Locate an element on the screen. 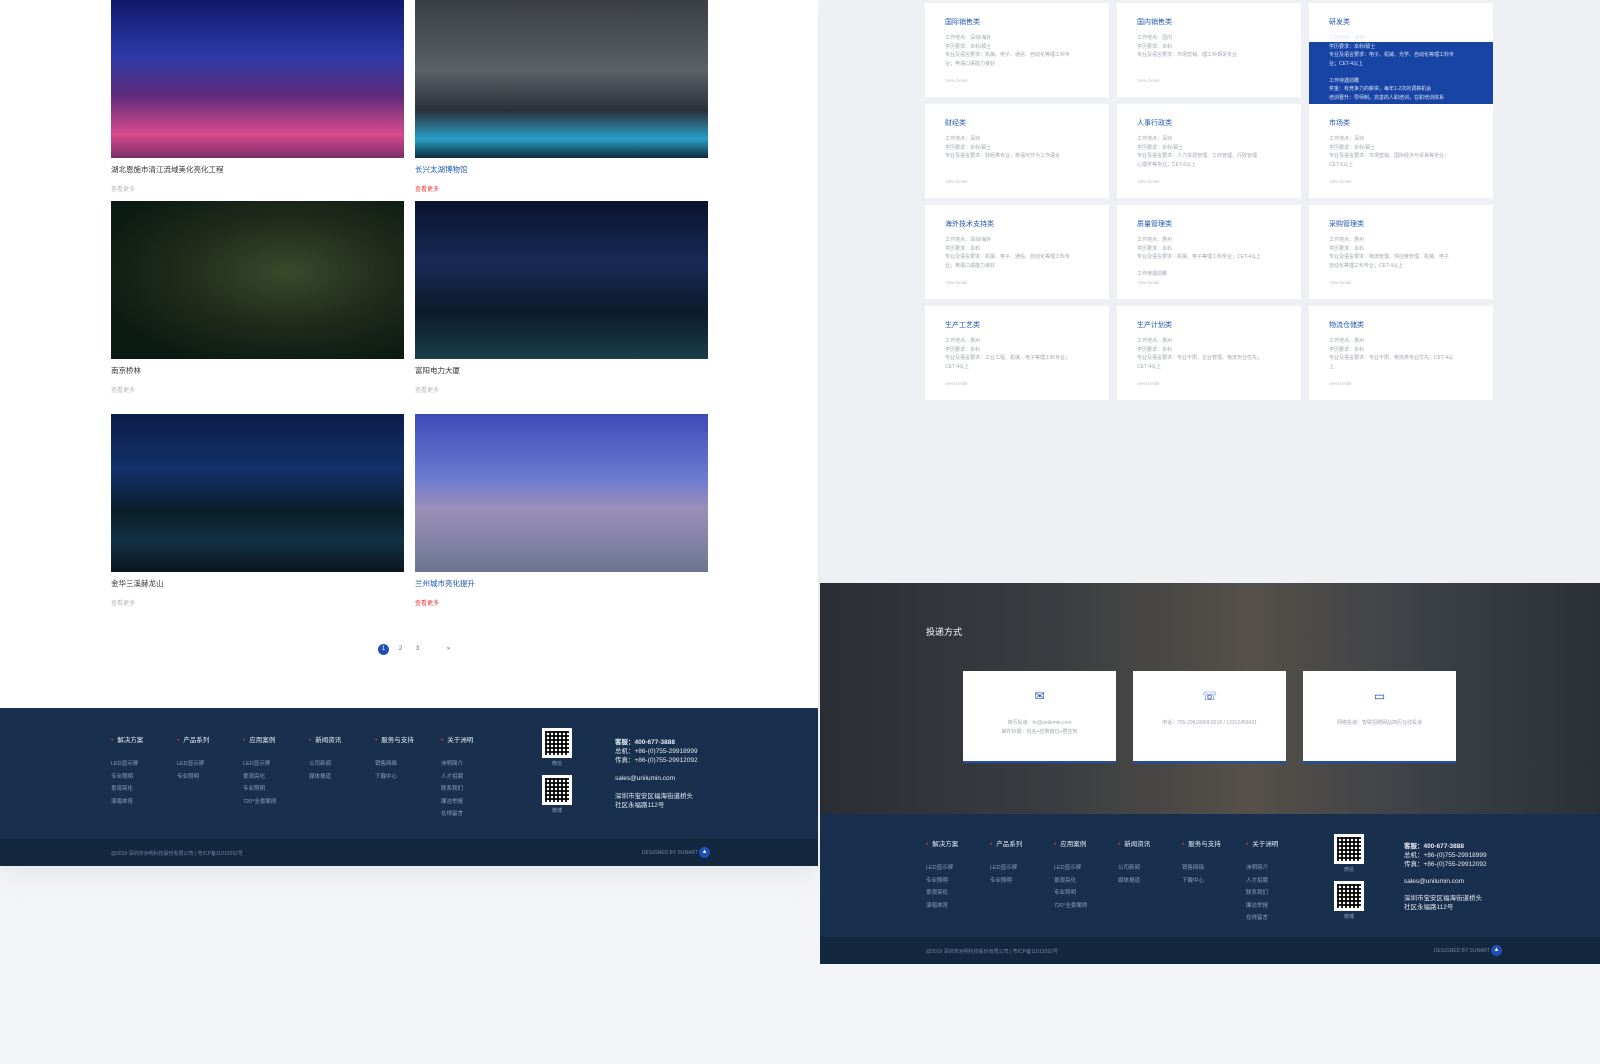  job-title: 海外技术支持类 is located at coordinates (969, 224).